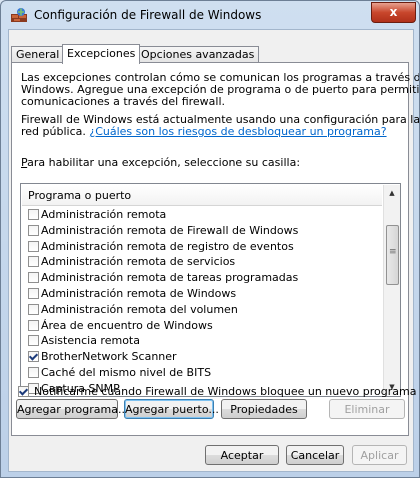  What do you see at coordinates (202, 195) in the screenshot?
I see `list-column-header: Programa o puerto` at bounding box center [202, 195].